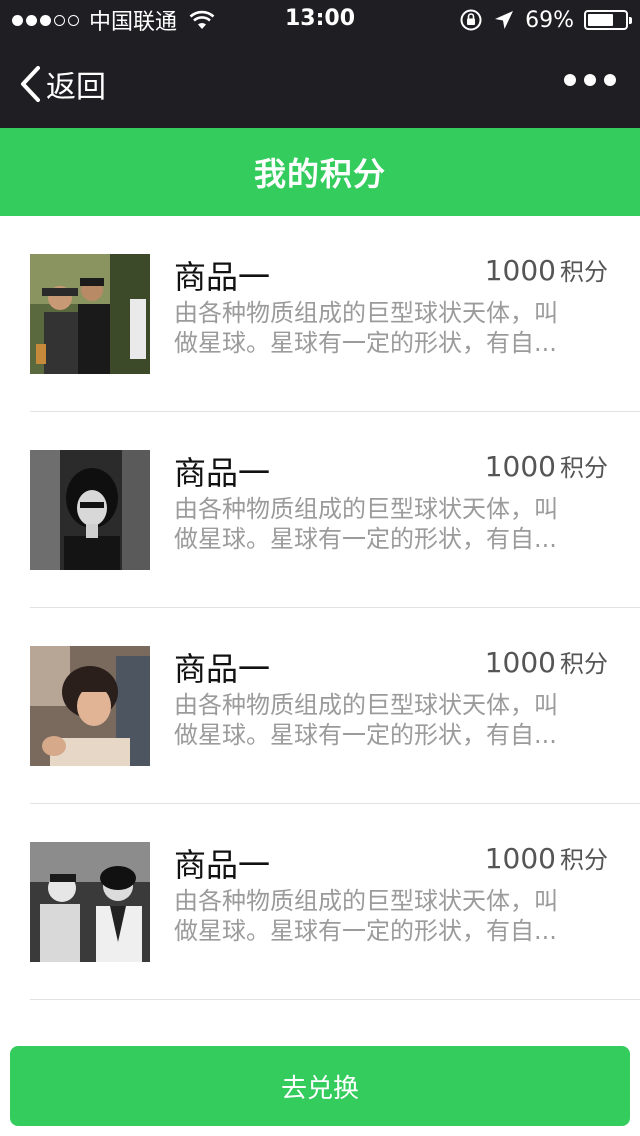 The image size is (640, 1136). I want to click on more-dots-icon, so click(590, 80).